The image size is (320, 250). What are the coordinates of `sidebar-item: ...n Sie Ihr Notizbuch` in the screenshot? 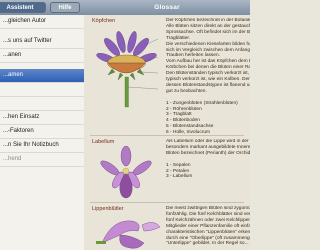 It's located at (42, 146).